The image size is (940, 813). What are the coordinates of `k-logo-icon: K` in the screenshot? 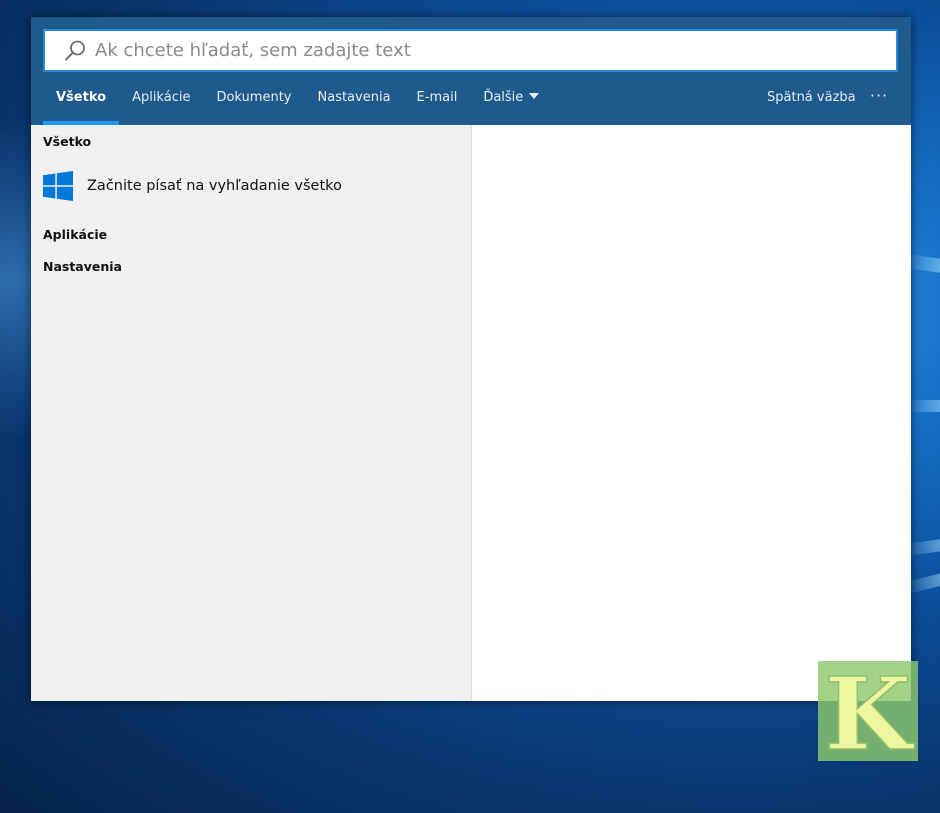 It's located at (870, 714).